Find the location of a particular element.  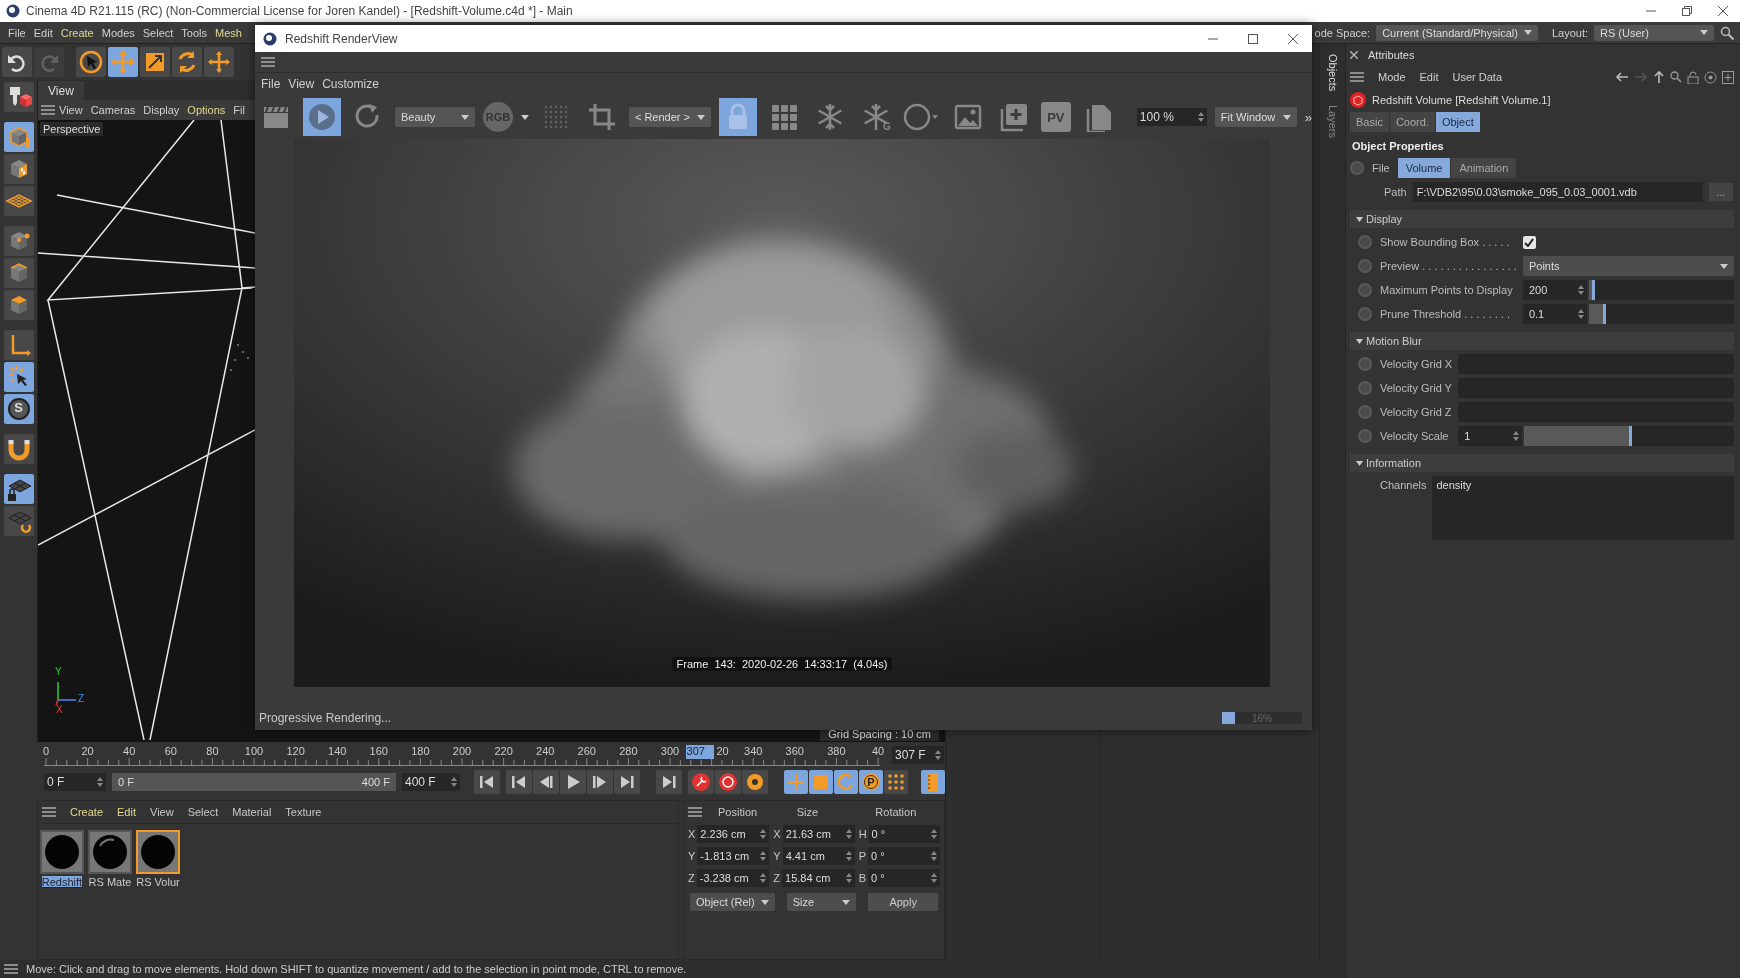

panel-tab: View is located at coordinates (61, 90).